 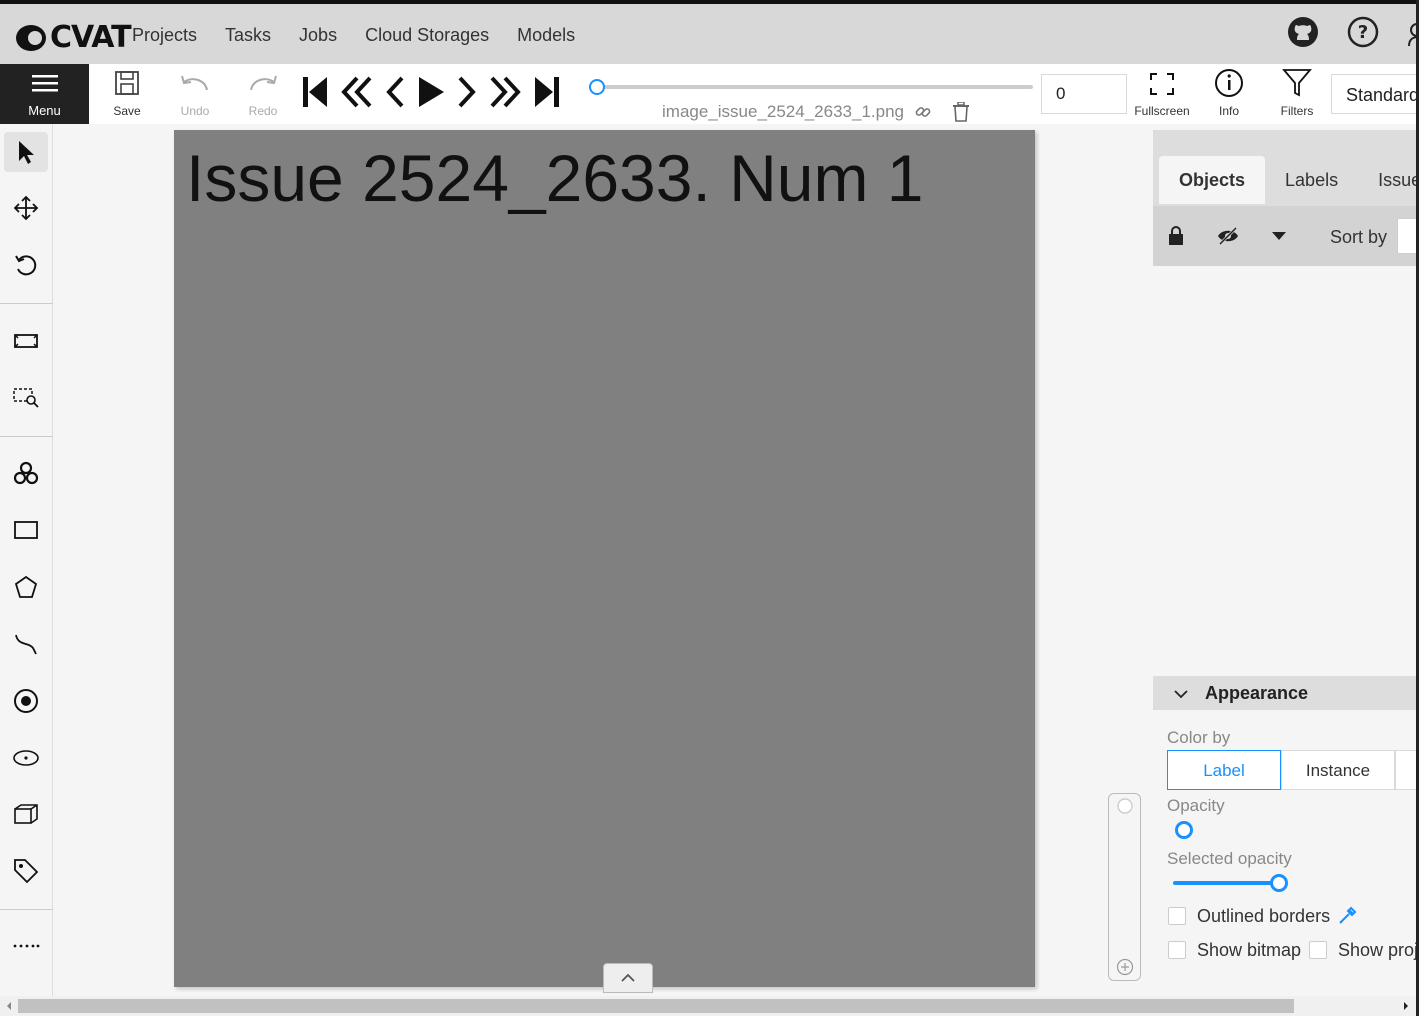 I want to click on scroll-right-icon, so click(x=1406, y=1006).